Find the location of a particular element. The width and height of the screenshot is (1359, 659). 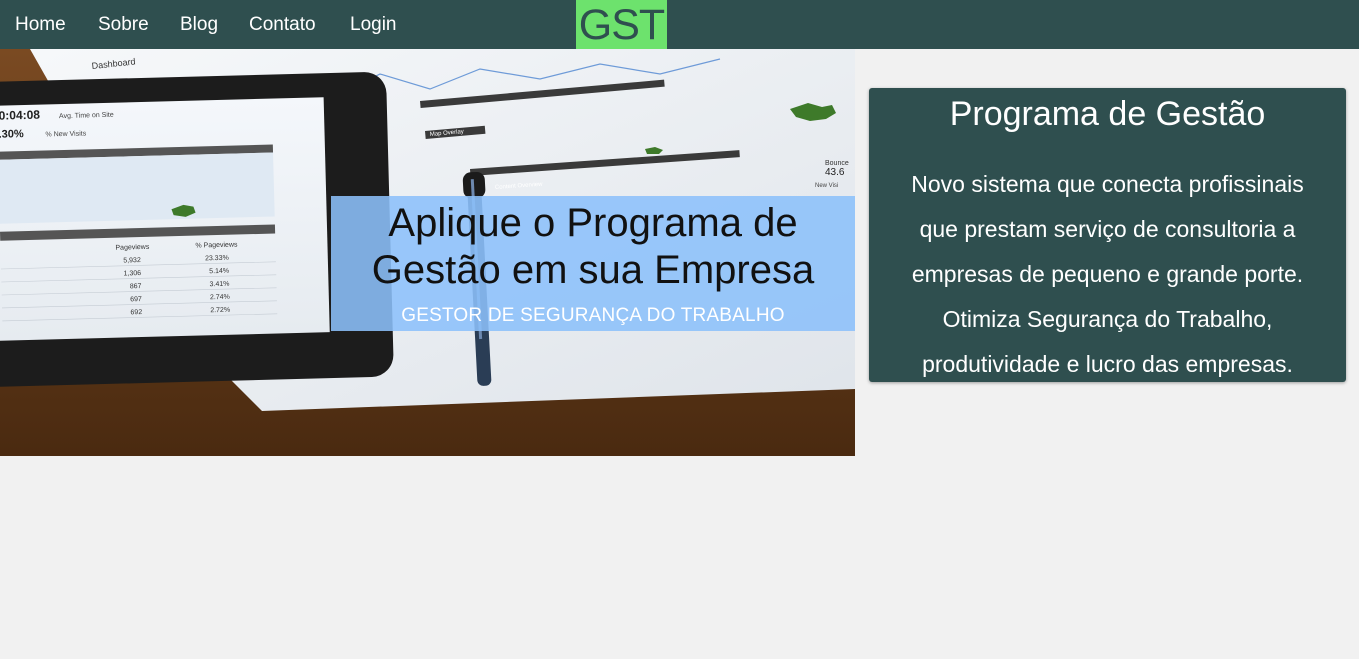

nav-home-link: Home is located at coordinates (40, 24).